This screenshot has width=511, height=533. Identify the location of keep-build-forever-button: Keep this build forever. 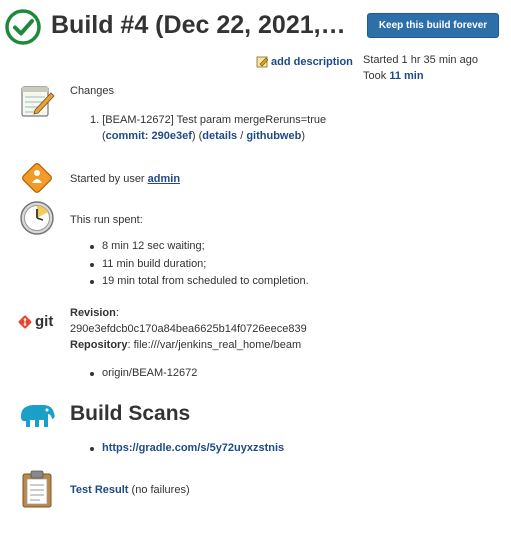
(433, 25).